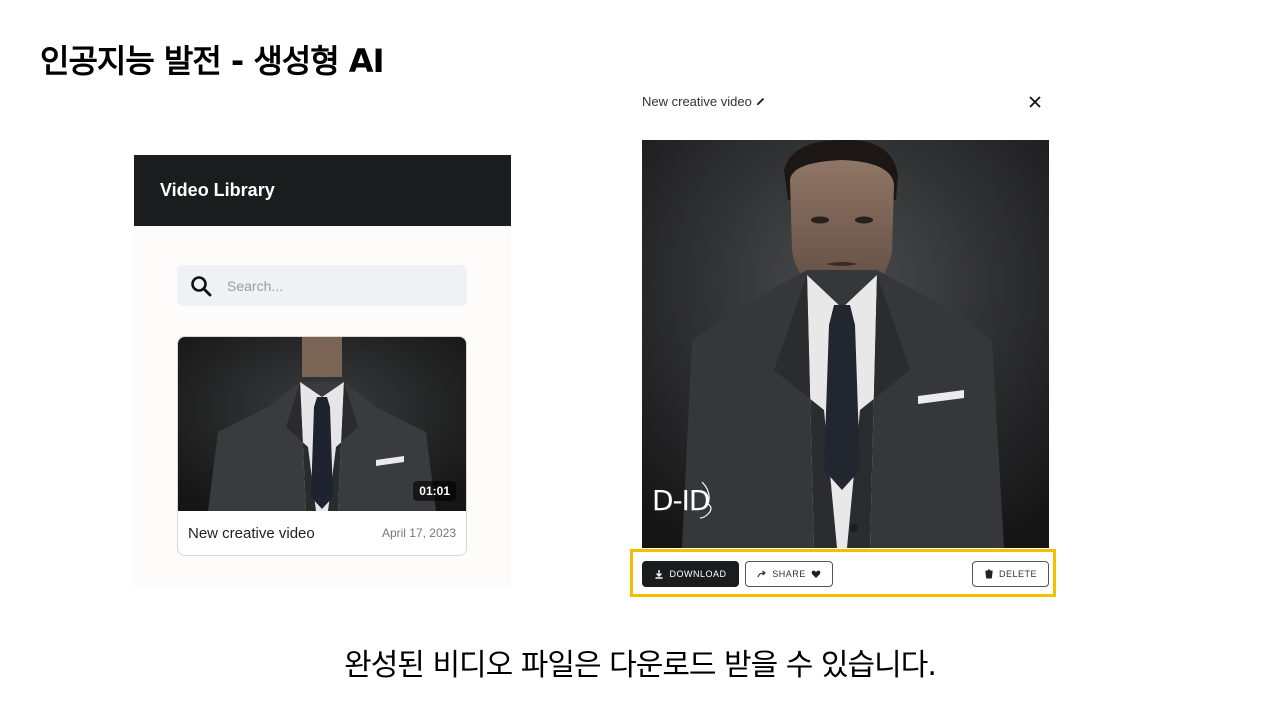  I want to click on slide-caption: 완성된 비디오 파일은 다운로드 받을 수 있습니다., so click(640, 665).